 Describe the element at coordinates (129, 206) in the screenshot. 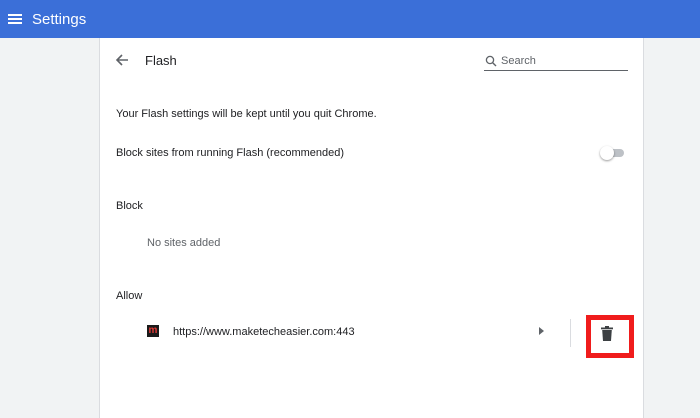

I see `block-section-heading: Block` at that location.